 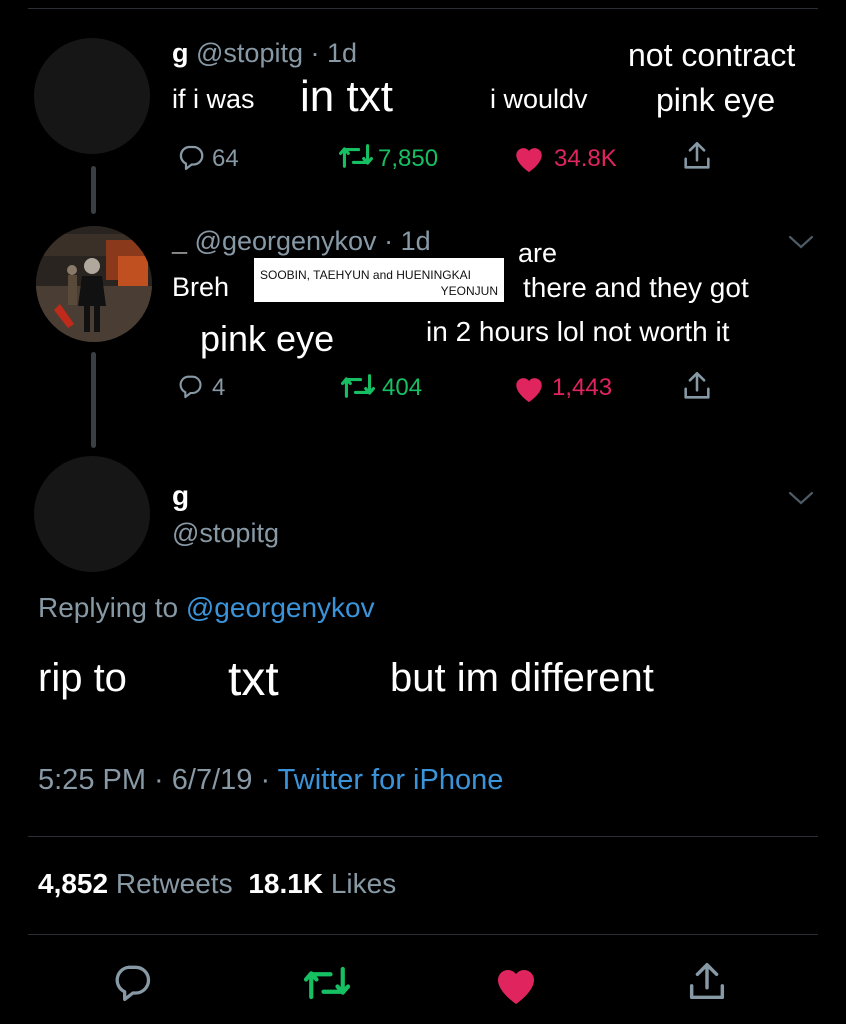 I want to click on tweet-text-continued-2: in 2 hours lol not worth it, so click(x=578, y=331).